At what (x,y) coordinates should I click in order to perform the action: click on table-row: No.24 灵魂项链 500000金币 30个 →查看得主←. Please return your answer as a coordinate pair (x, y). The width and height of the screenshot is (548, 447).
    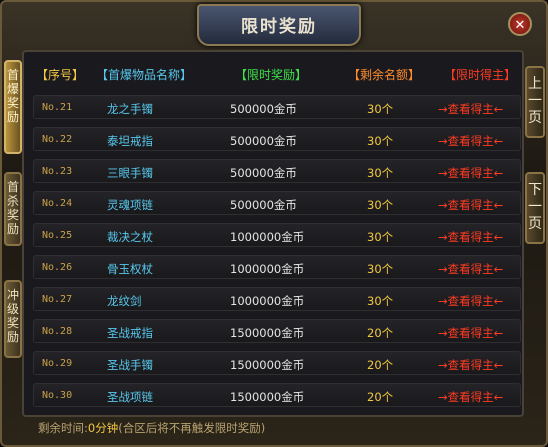
    Looking at the image, I should click on (277, 203).